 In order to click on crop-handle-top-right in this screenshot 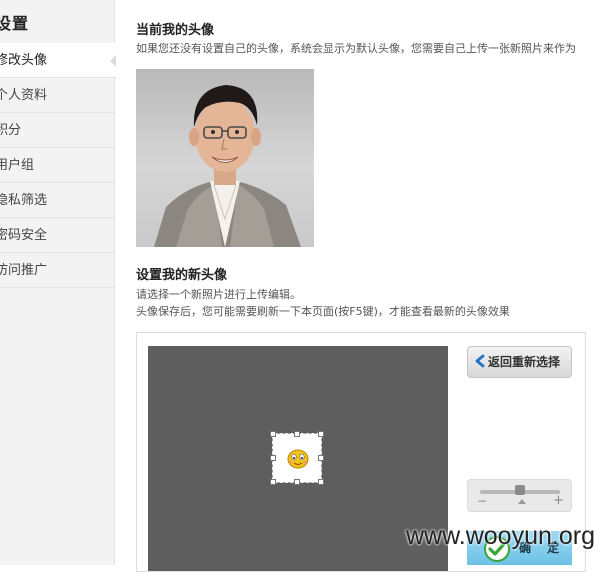, I will do `click(321, 434)`.